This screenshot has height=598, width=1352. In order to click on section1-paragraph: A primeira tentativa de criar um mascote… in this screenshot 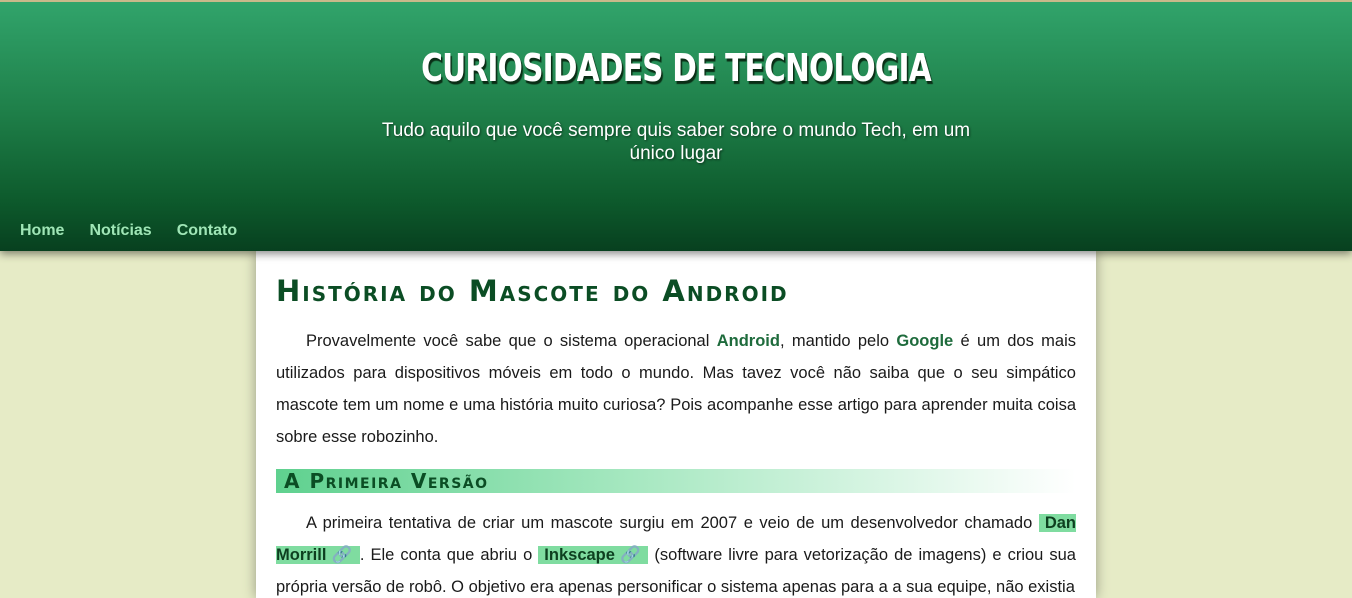, I will do `click(676, 552)`.